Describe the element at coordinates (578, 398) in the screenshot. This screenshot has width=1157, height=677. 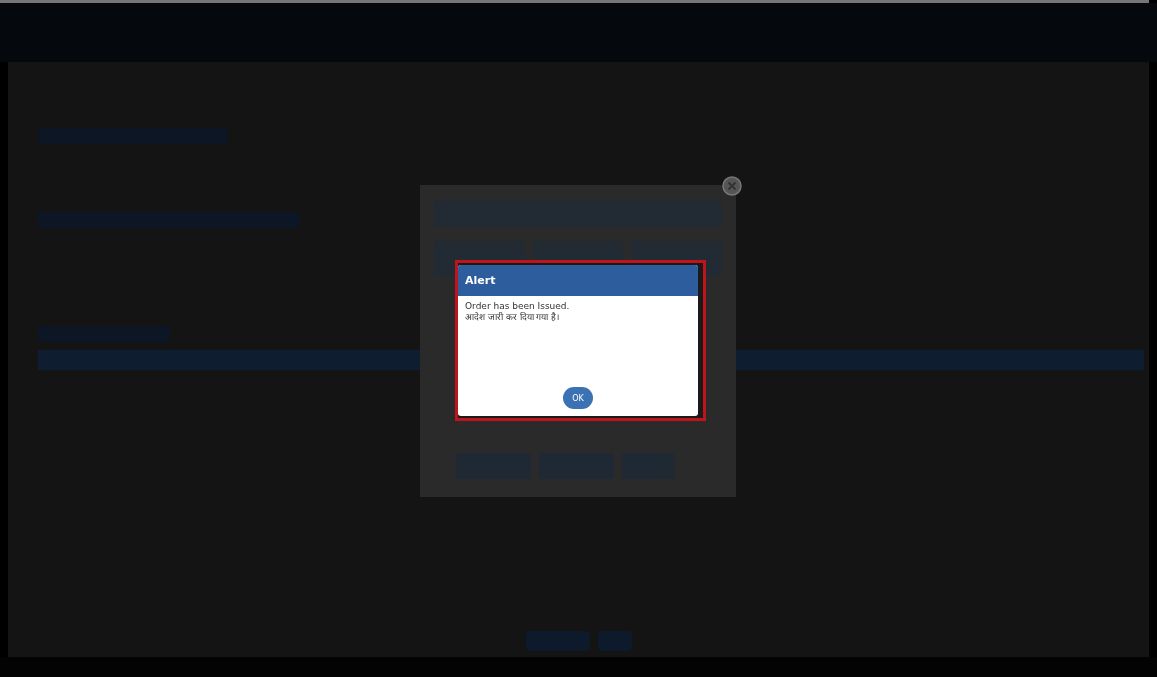
I see `ok-button: OK` at that location.